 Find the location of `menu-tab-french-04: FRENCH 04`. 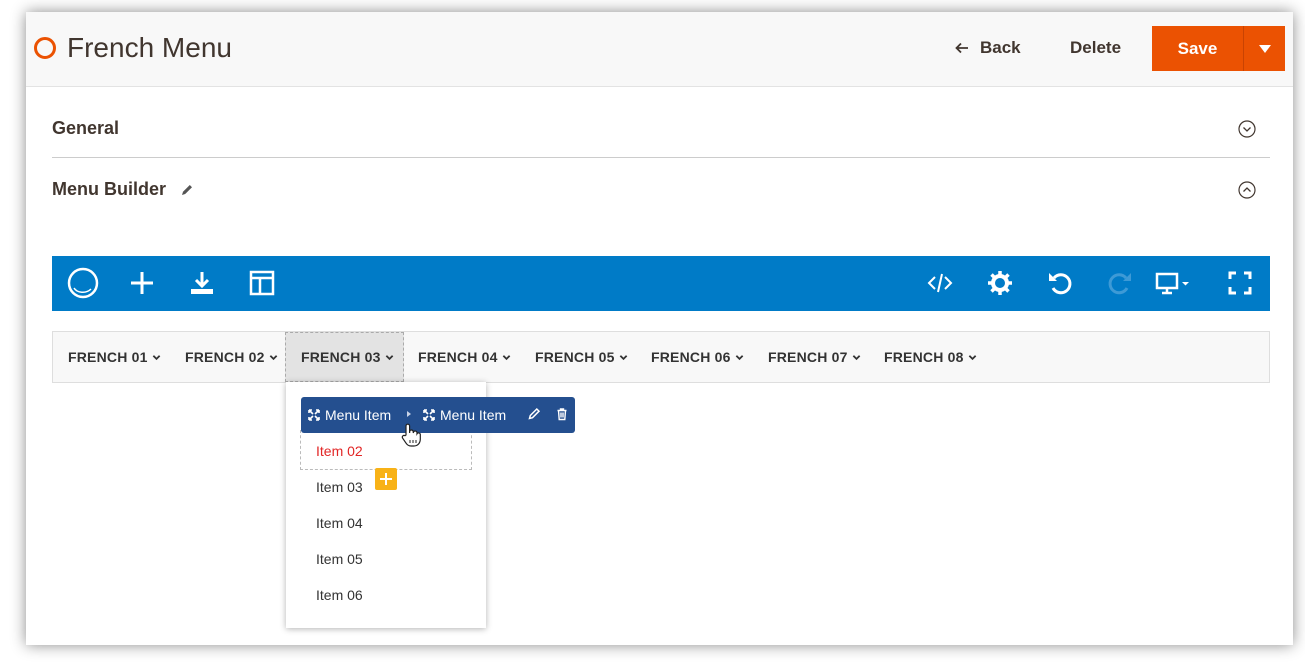

menu-tab-french-04: FRENCH 04 is located at coordinates (464, 357).